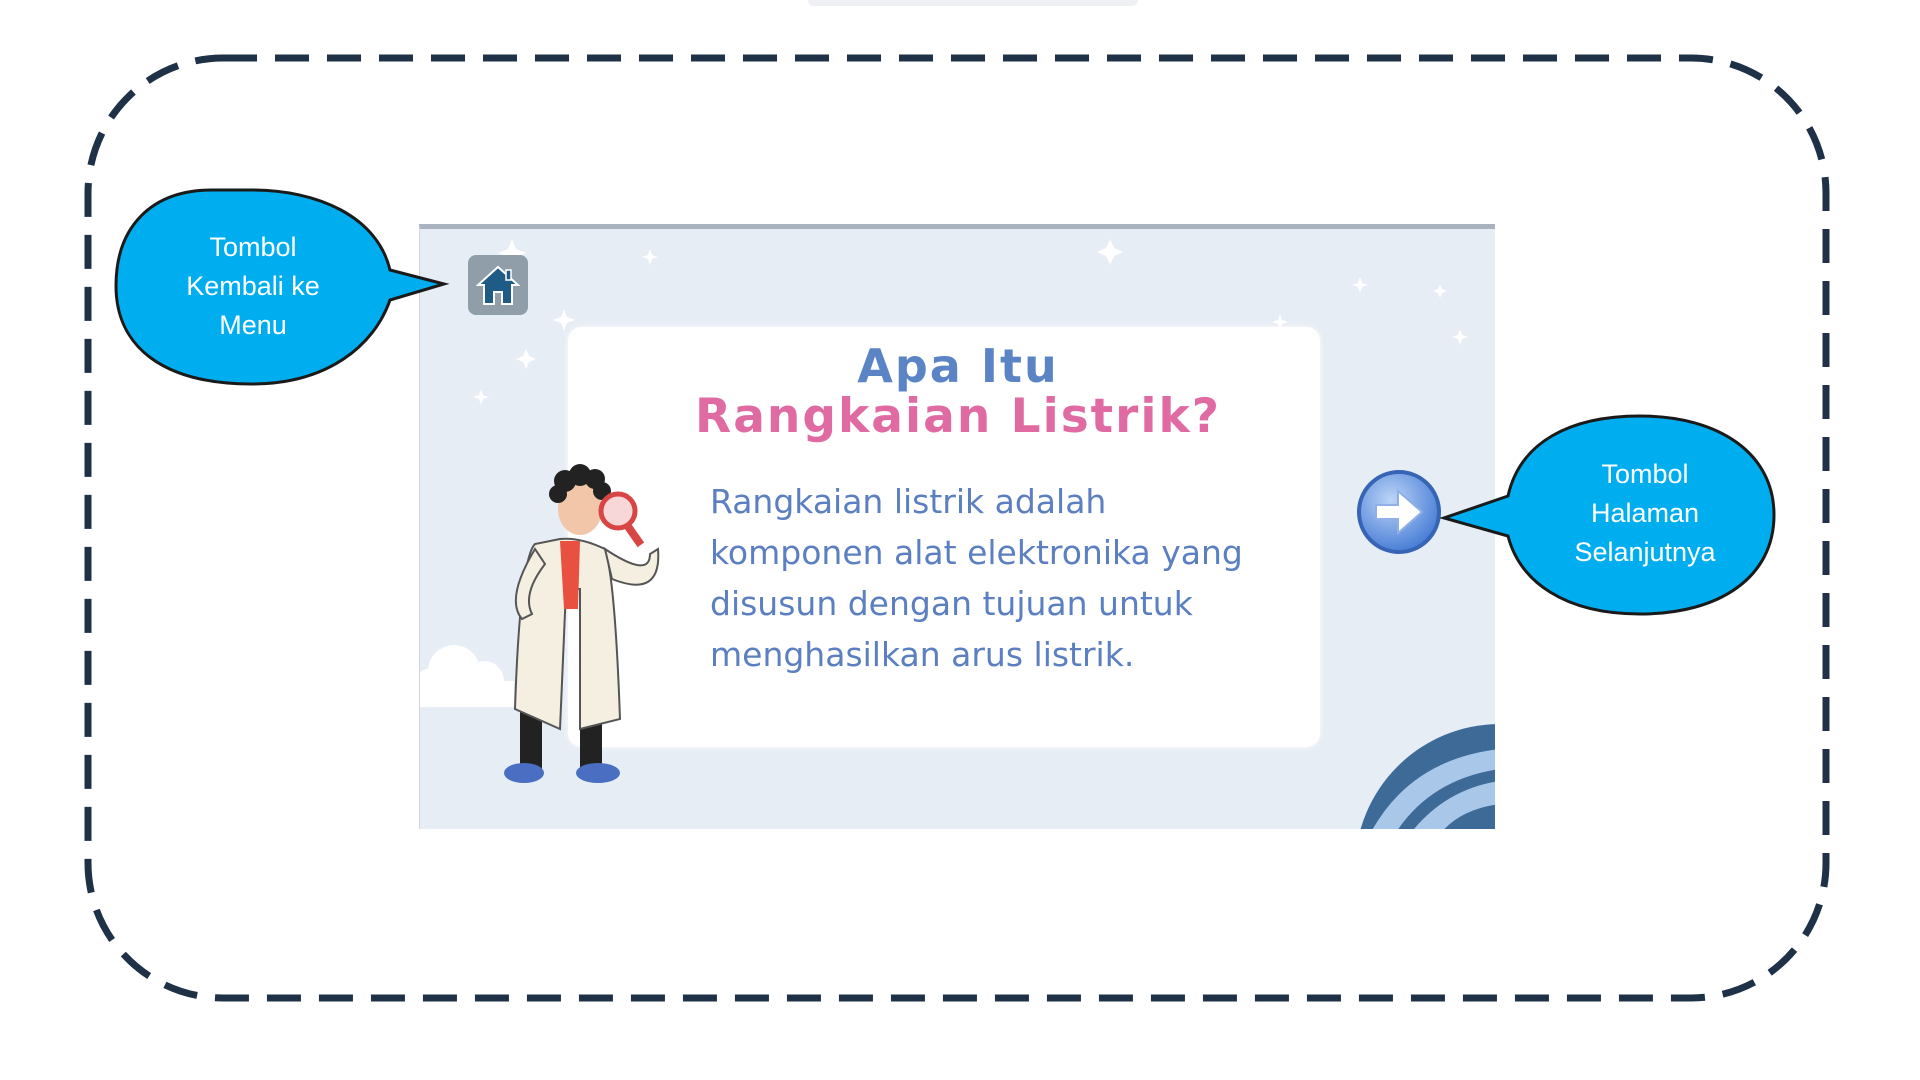 This screenshot has width=1920, height=1080. I want to click on body-line: komponen alat elektronika yang, so click(976, 552).